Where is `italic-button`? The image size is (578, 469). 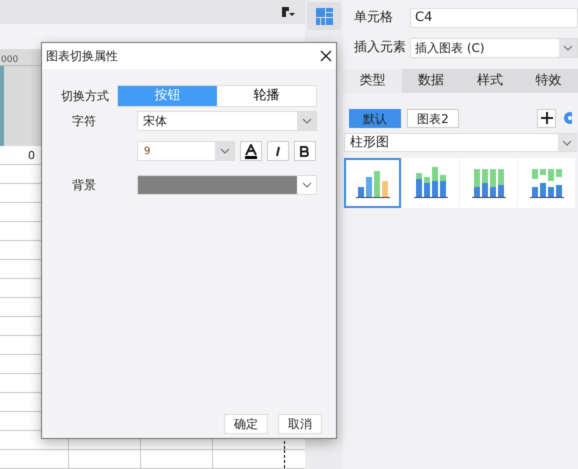
italic-button is located at coordinates (278, 151).